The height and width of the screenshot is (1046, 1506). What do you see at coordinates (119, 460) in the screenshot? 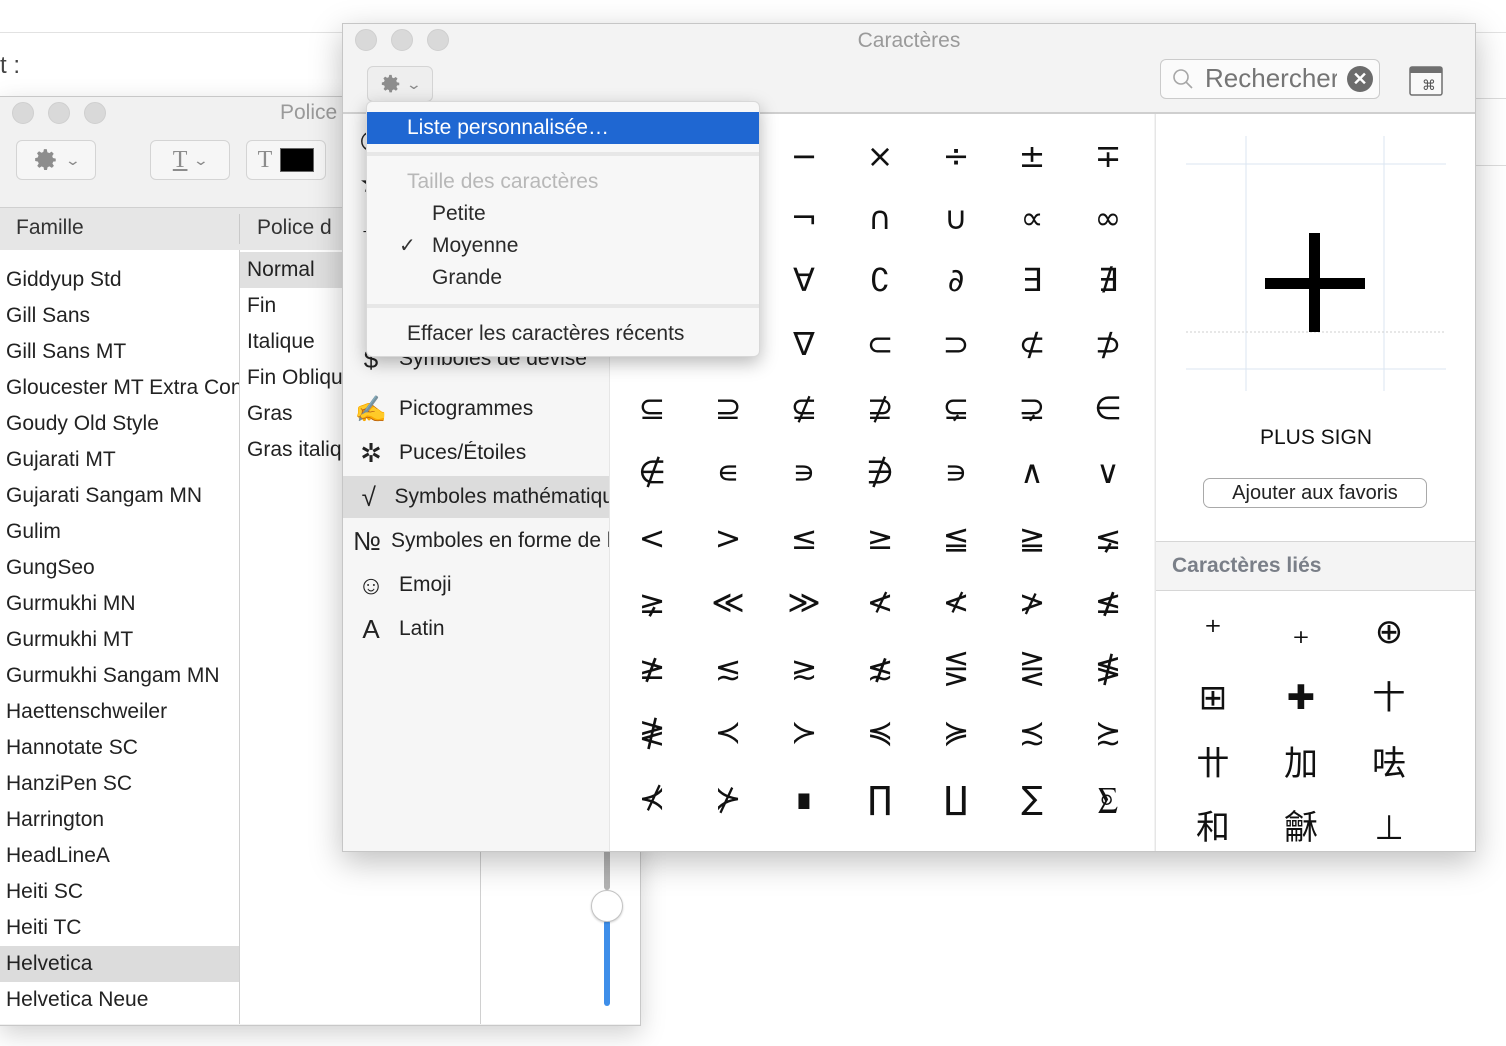
I see `family-item: Gujarati MT` at bounding box center [119, 460].